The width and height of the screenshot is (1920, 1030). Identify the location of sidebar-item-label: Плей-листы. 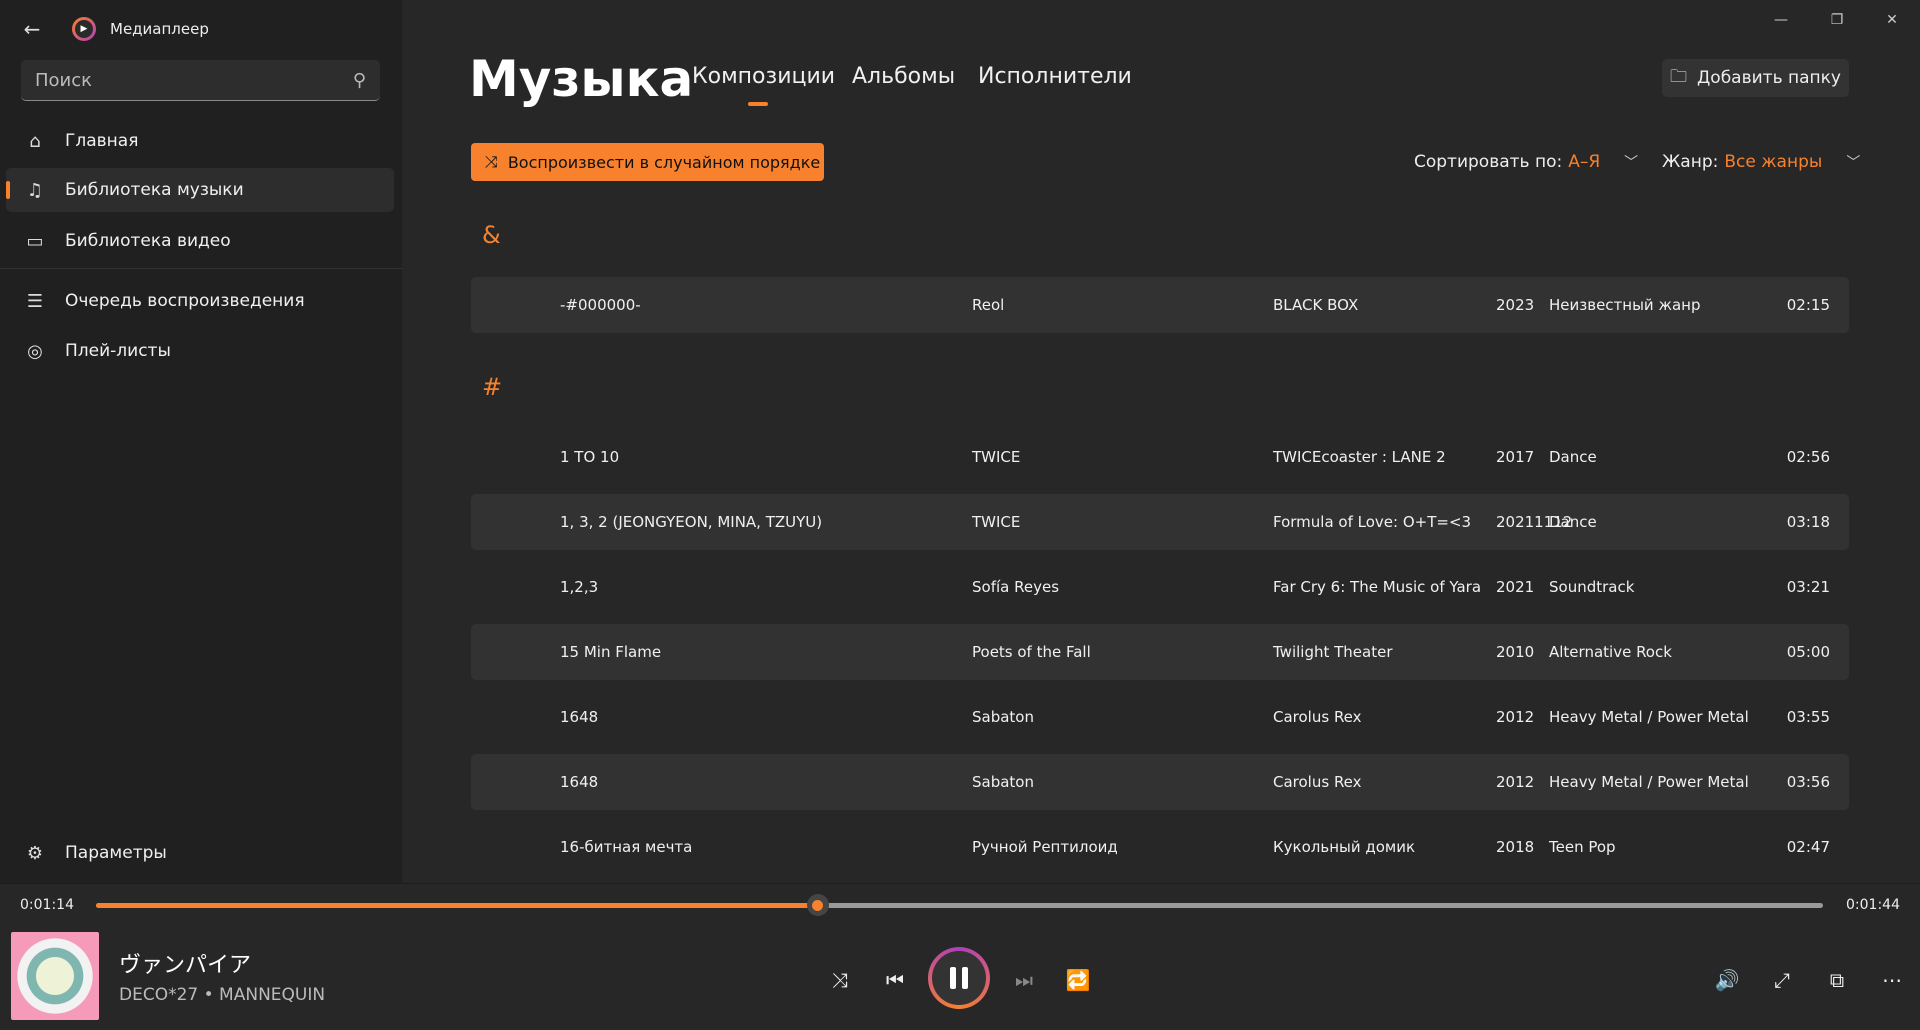
(118, 351).